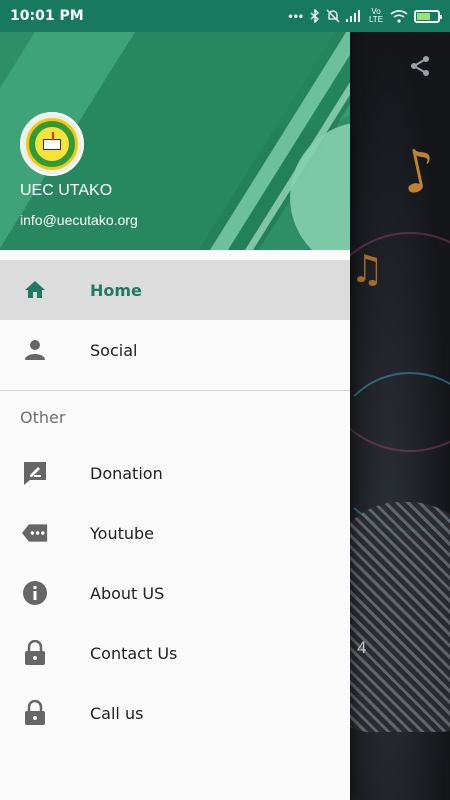 This screenshot has width=450, height=800. Describe the element at coordinates (175, 473) in the screenshot. I see `menu-item-donation: Donation` at that location.